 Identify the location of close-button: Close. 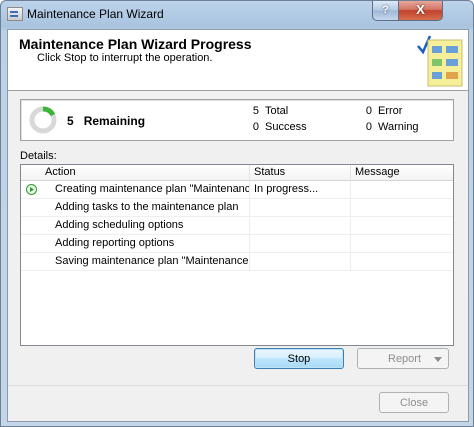
(414, 402).